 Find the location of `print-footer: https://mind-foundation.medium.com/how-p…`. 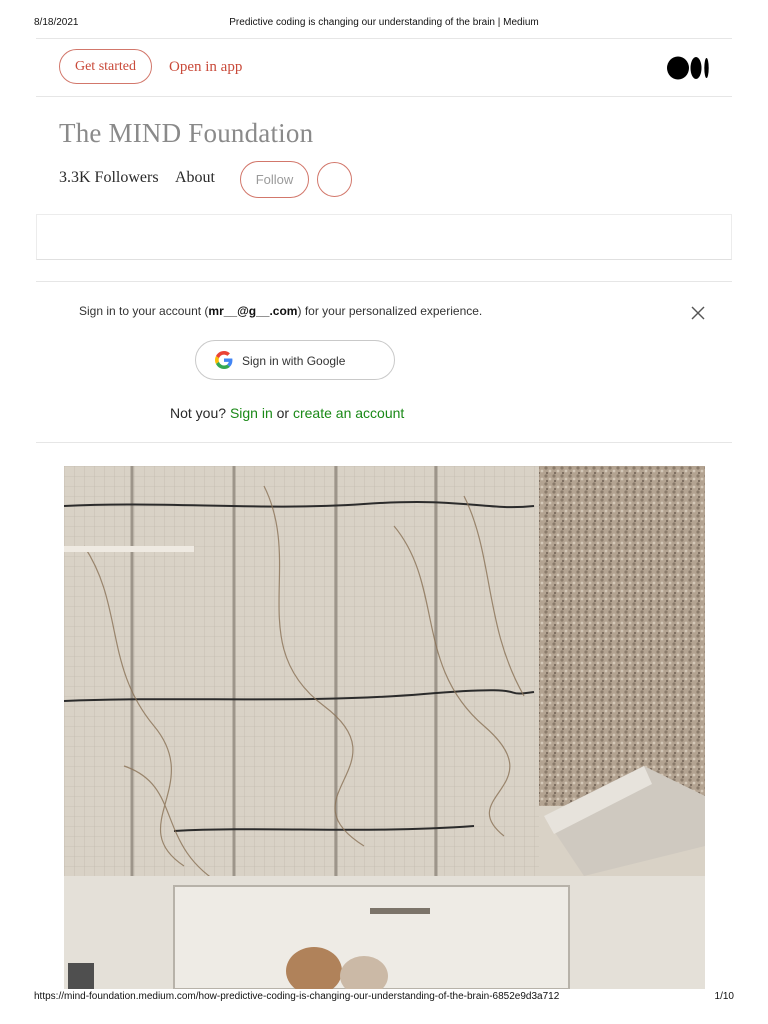

print-footer: https://mind-foundation.medium.com/how-p… is located at coordinates (384, 998).